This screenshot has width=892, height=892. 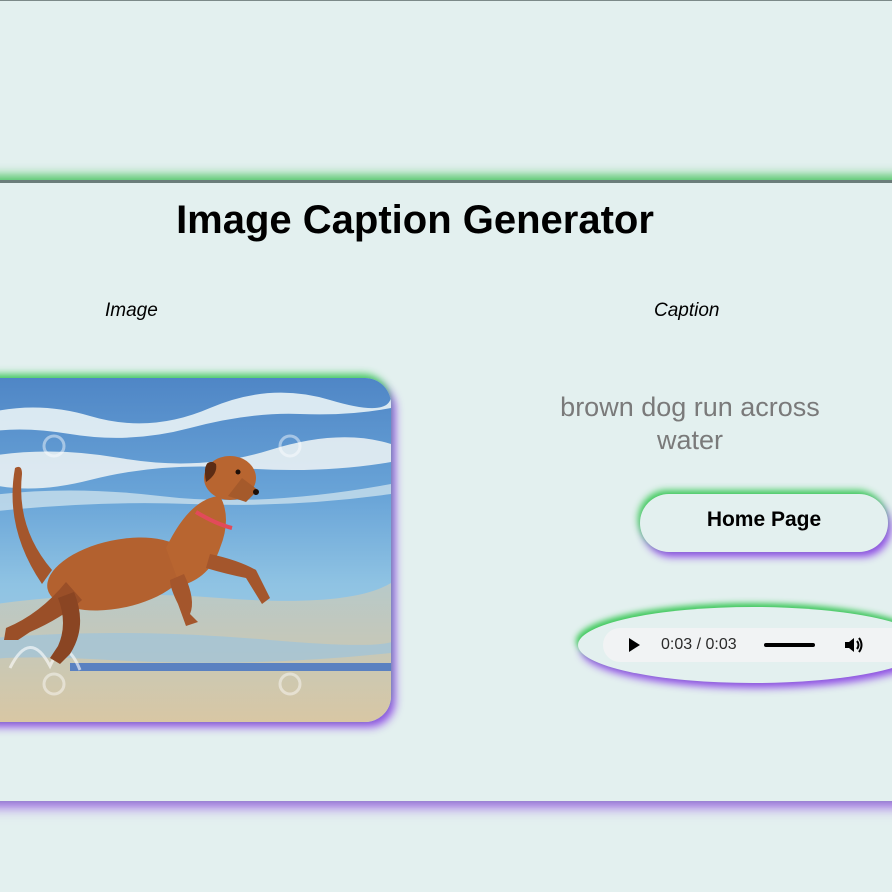 I want to click on caption-audio-player: 0:03 / 0:03, so click(x=747, y=645).